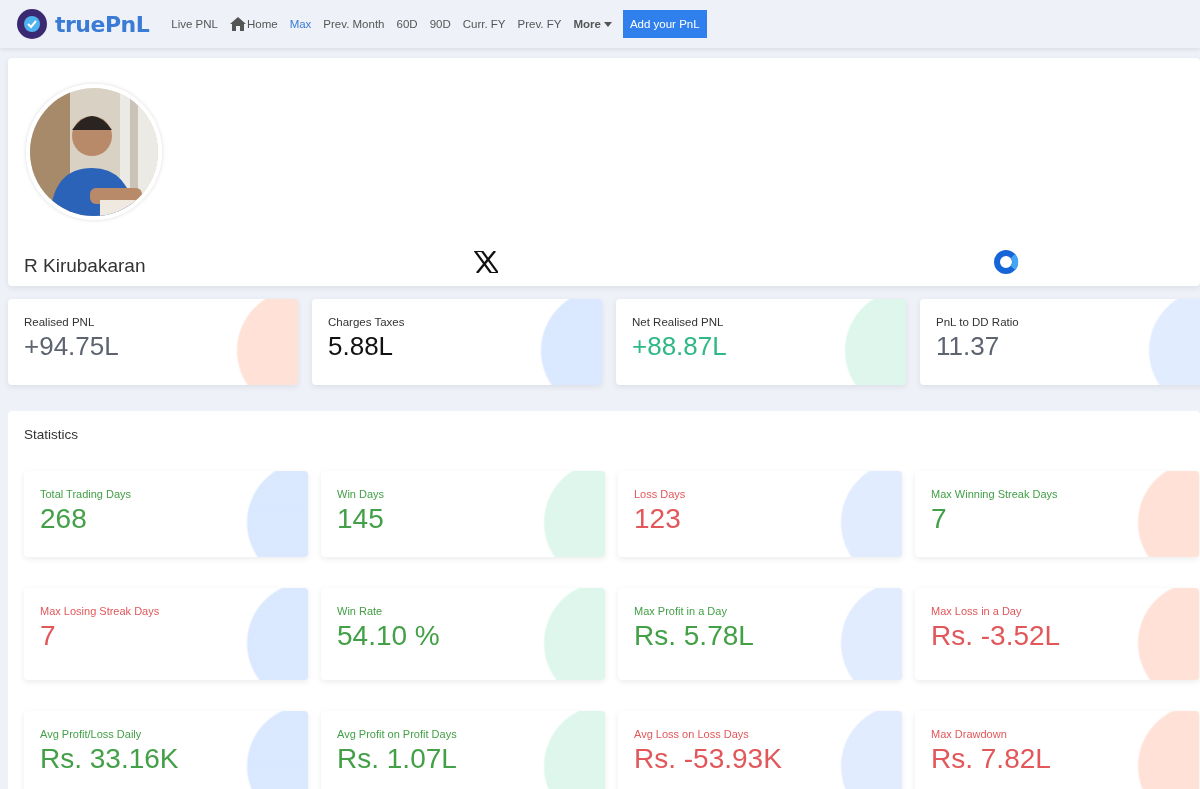  What do you see at coordinates (32, 24) in the screenshot?
I see `logo-icon` at bounding box center [32, 24].